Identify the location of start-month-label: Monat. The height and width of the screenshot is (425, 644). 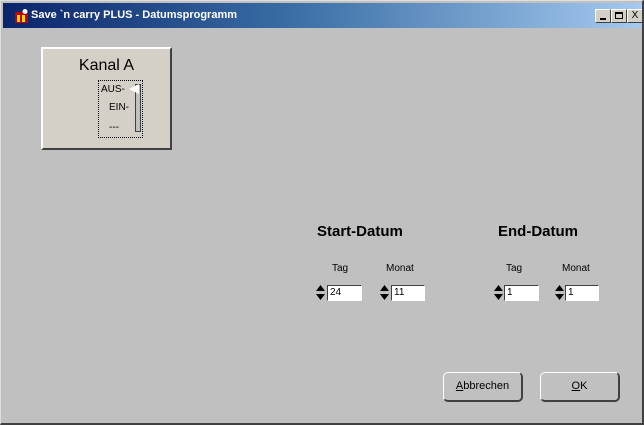
(400, 268).